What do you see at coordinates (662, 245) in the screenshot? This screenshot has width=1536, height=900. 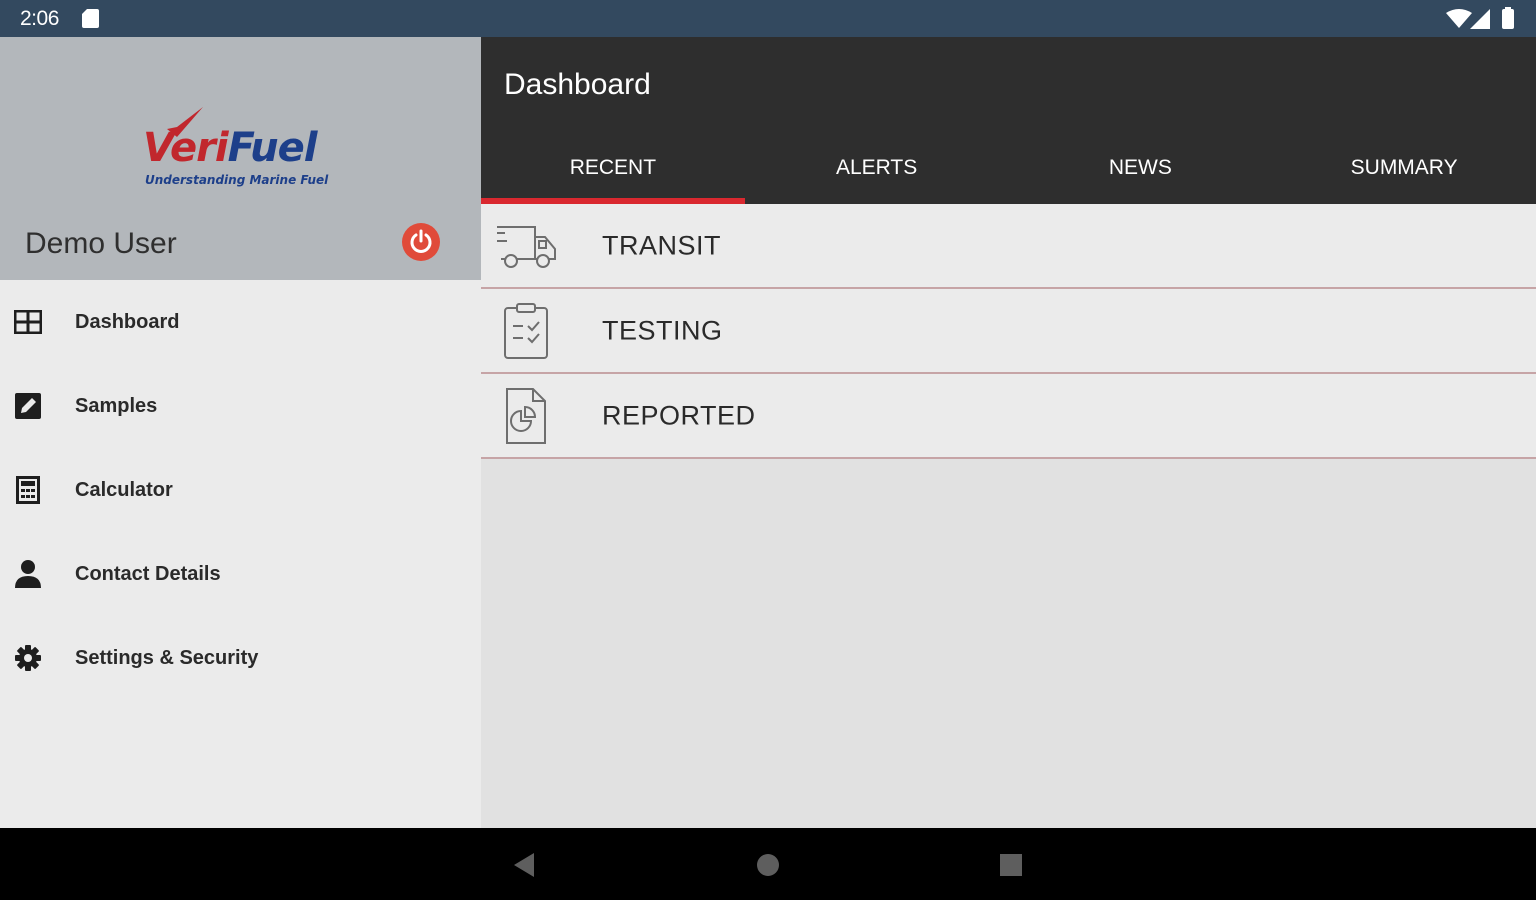 I see `list-item-label: TRANSIT` at bounding box center [662, 245].